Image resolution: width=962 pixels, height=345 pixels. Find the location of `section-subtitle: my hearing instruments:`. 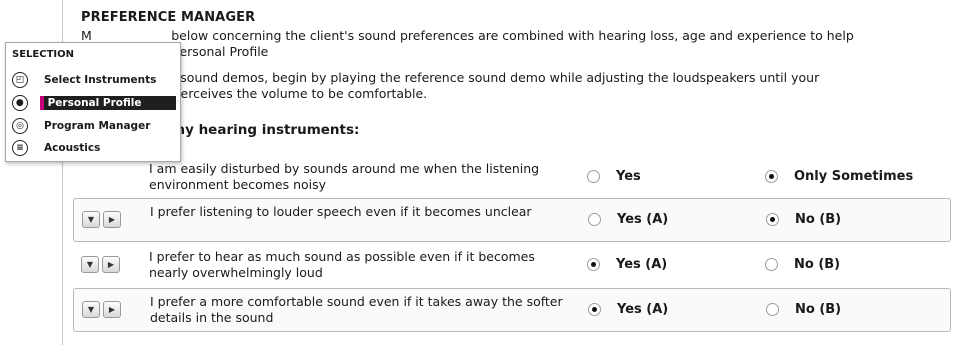

section-subtitle: my hearing instruments: is located at coordinates (265, 130).